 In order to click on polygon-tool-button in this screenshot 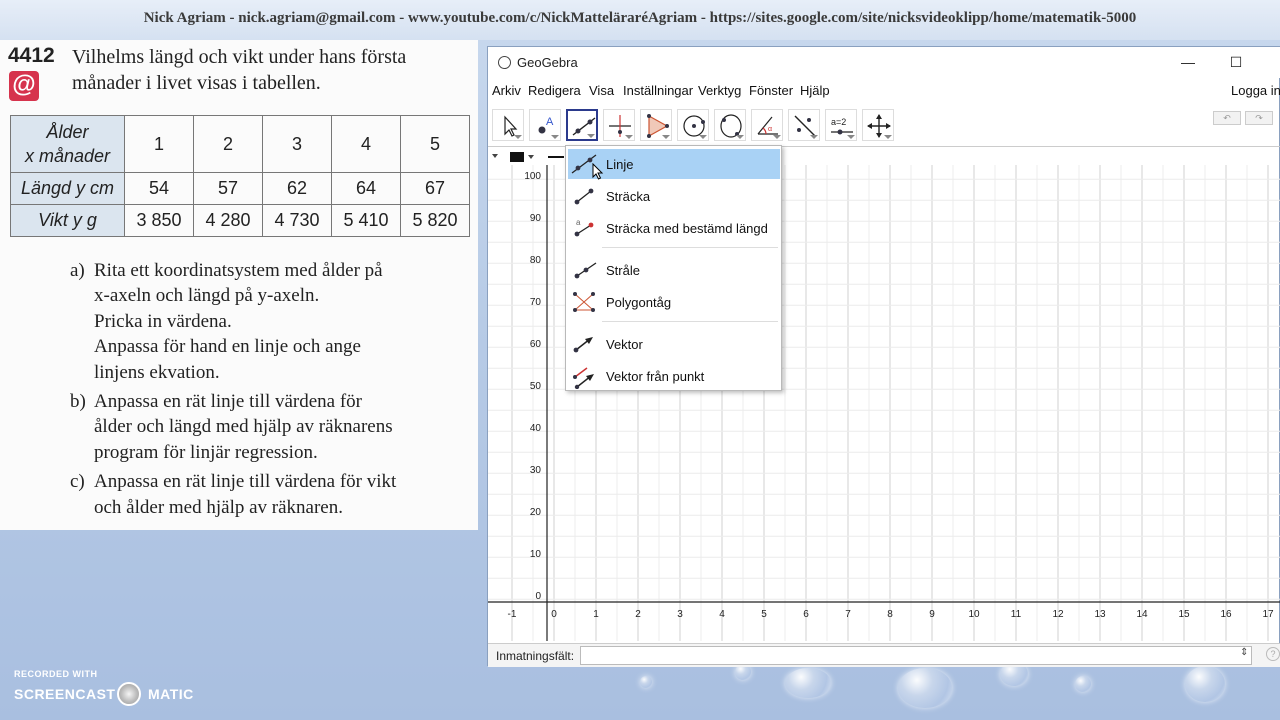, I will do `click(656, 125)`.